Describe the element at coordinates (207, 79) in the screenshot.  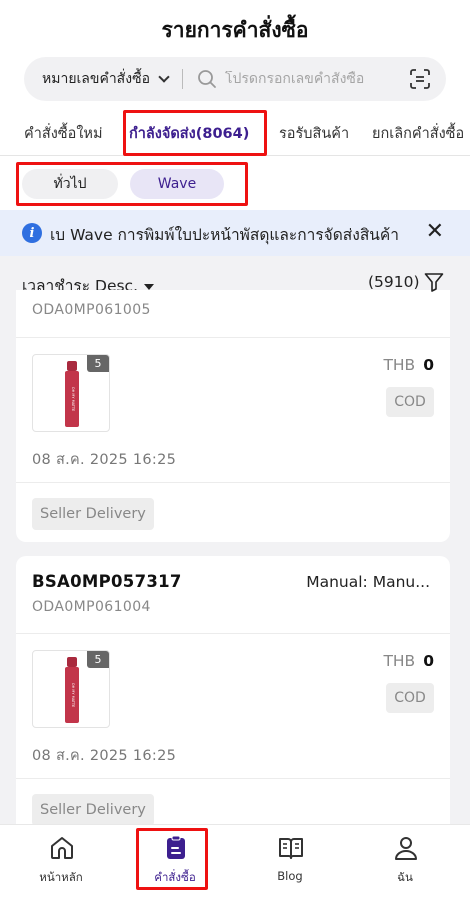
I see `search-icon` at that location.